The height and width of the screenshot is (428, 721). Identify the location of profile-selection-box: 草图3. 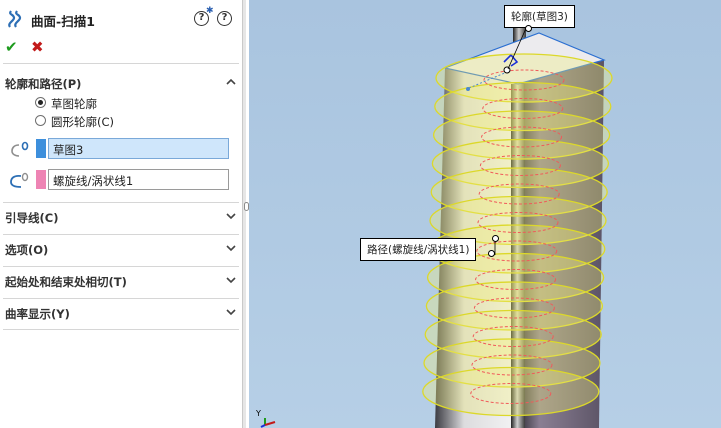
(138, 148).